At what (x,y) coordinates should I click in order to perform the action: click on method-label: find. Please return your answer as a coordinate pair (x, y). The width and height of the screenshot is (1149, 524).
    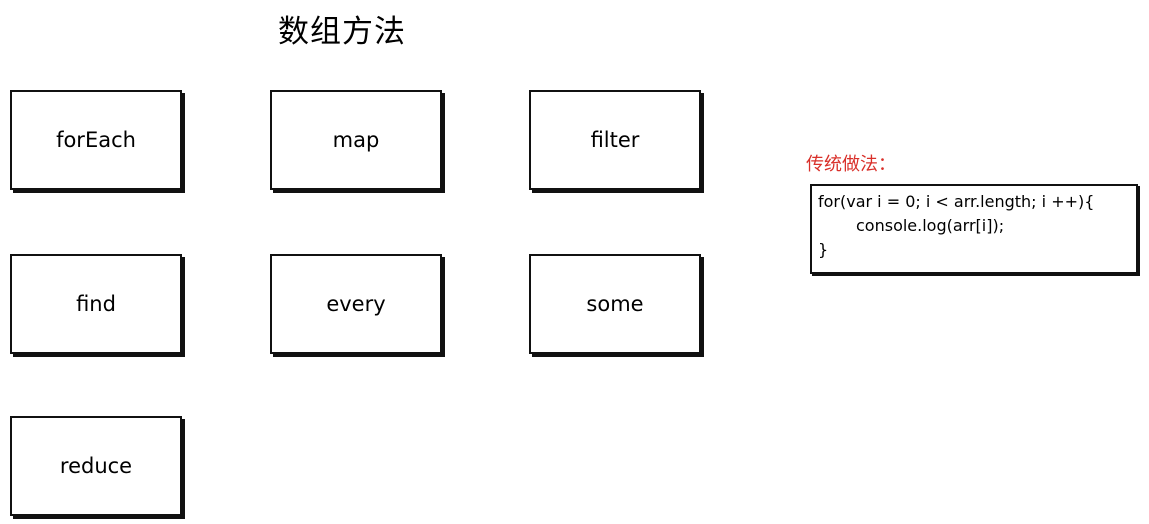
    Looking at the image, I should click on (96, 304).